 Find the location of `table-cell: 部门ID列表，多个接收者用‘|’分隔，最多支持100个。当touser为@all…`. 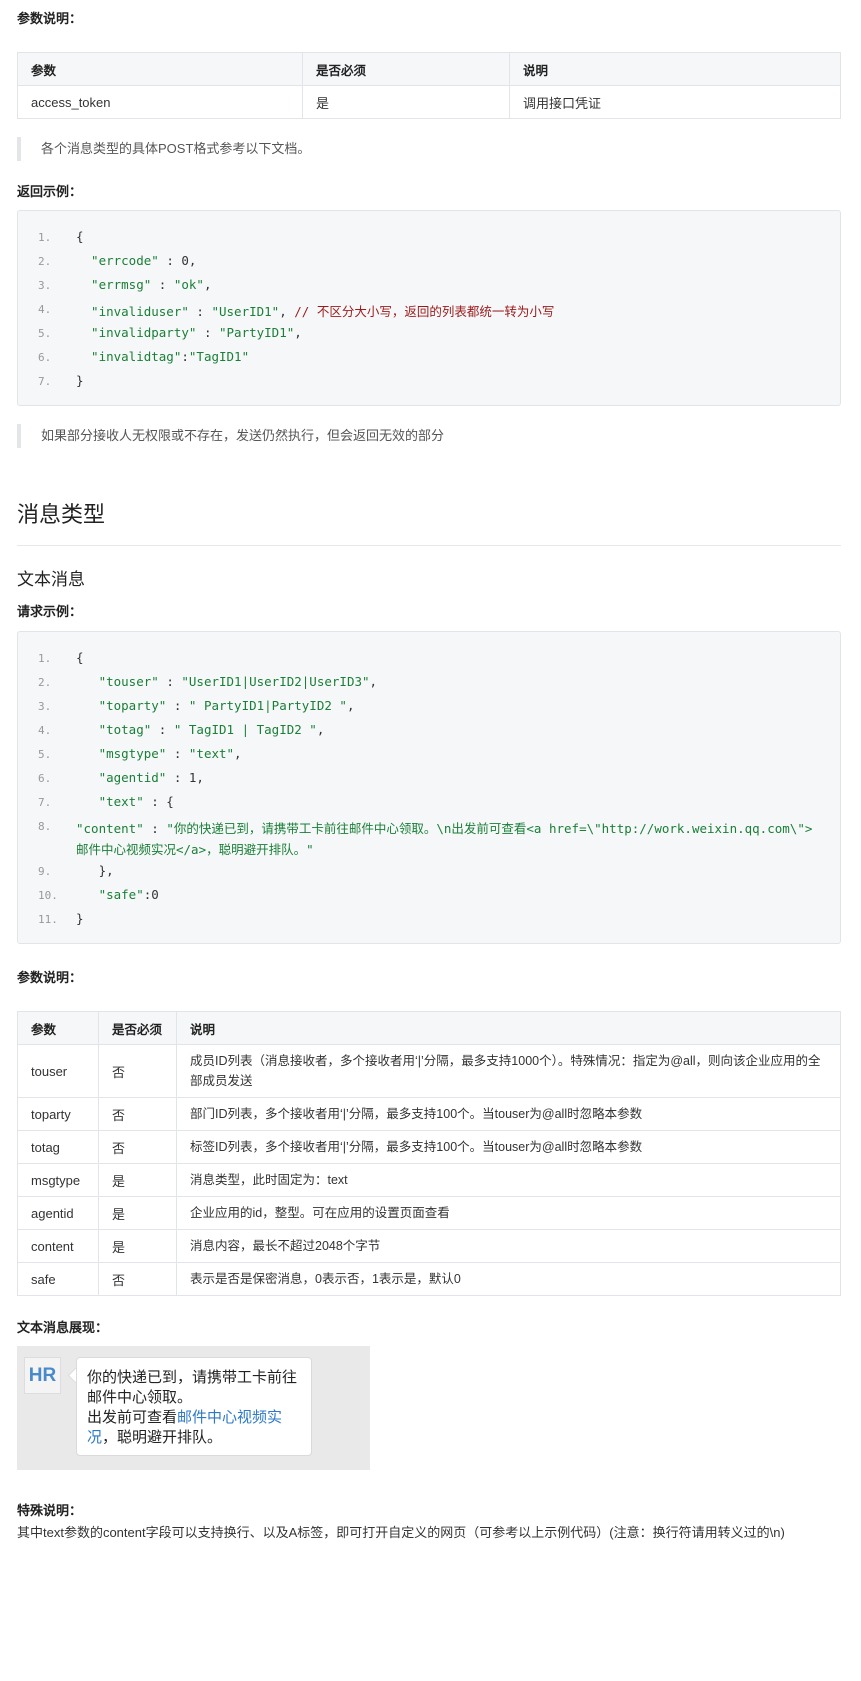

table-cell: 部门ID列表，多个接收者用‘|’分隔，最多支持100个。当touser为@all… is located at coordinates (508, 1114).